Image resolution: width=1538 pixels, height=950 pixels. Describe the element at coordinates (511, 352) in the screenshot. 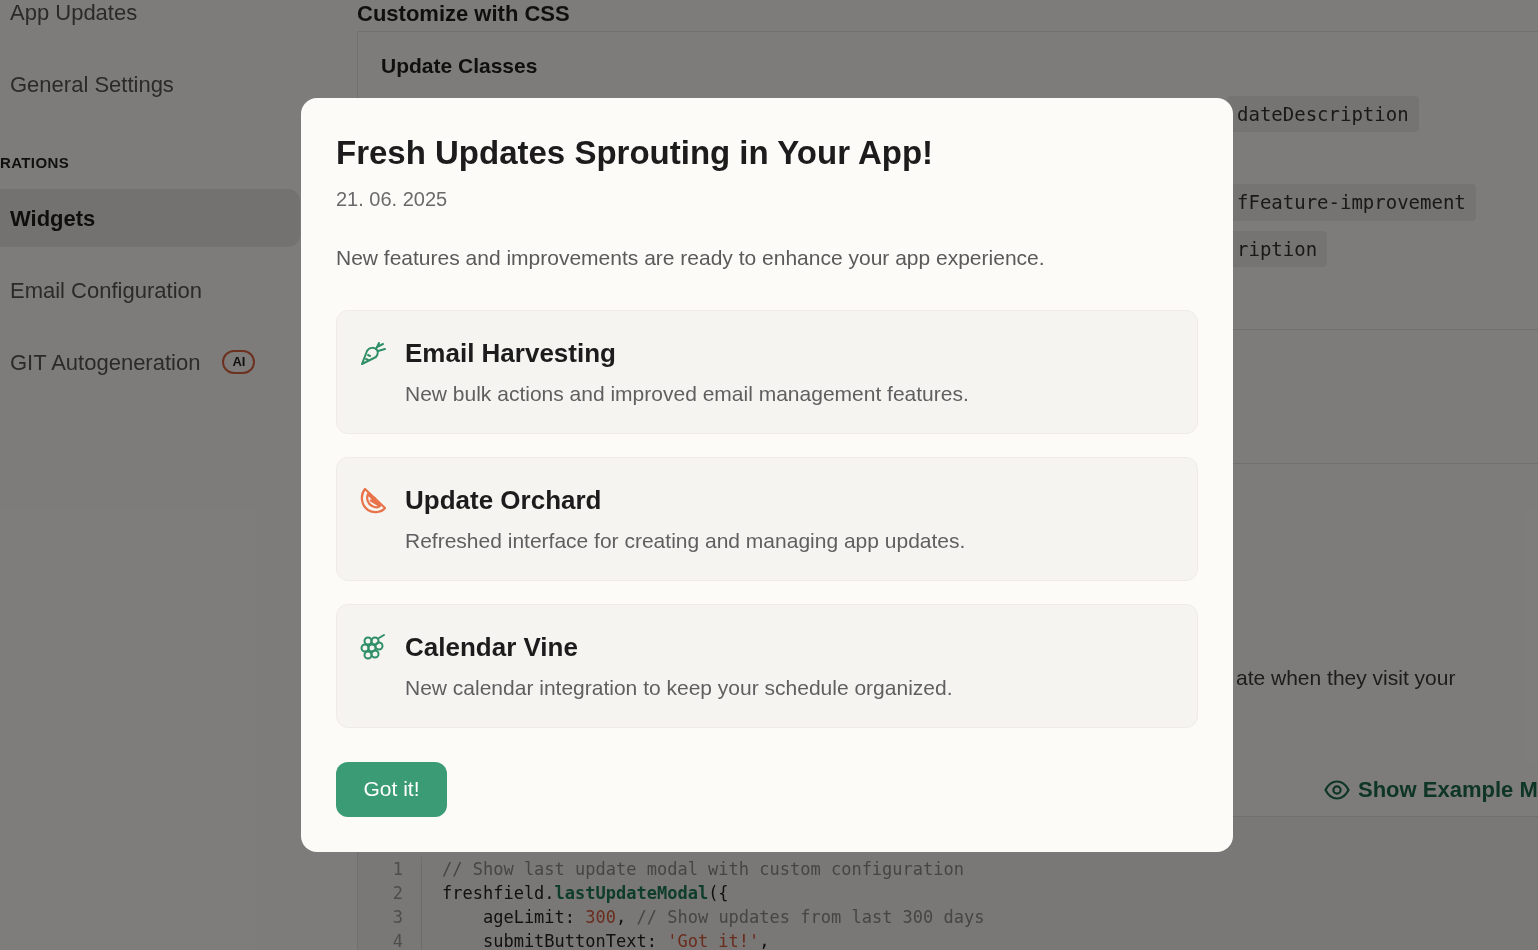

I see `feature-title: Email Harvesting` at that location.